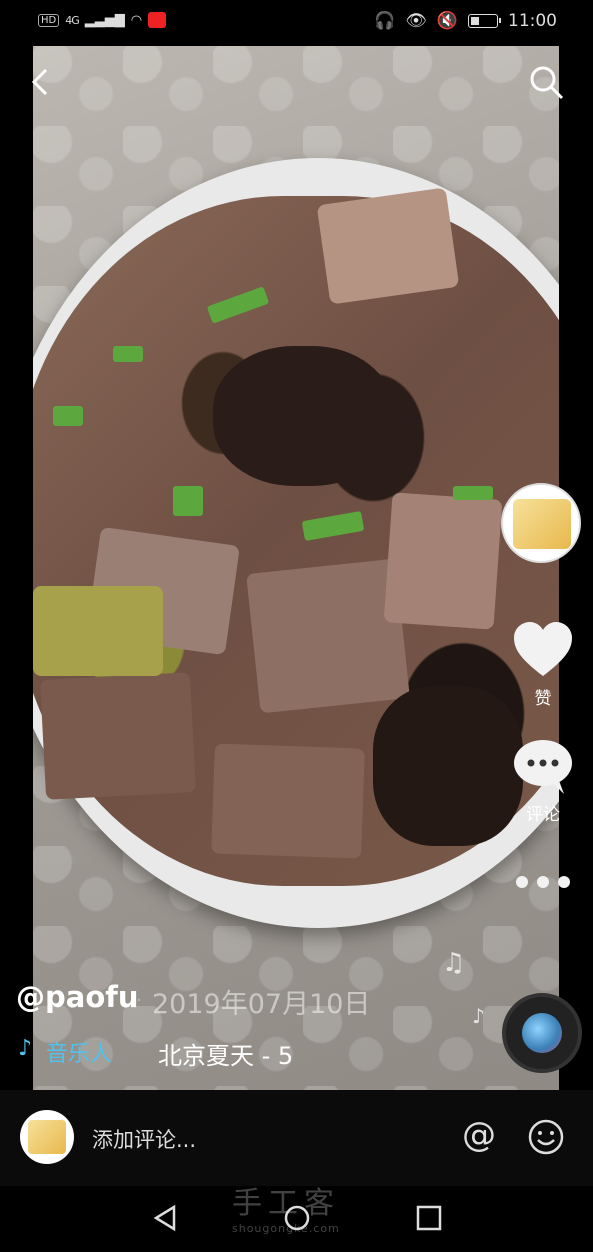  What do you see at coordinates (532, 21) in the screenshot?
I see `status-time: 11:00` at bounding box center [532, 21].